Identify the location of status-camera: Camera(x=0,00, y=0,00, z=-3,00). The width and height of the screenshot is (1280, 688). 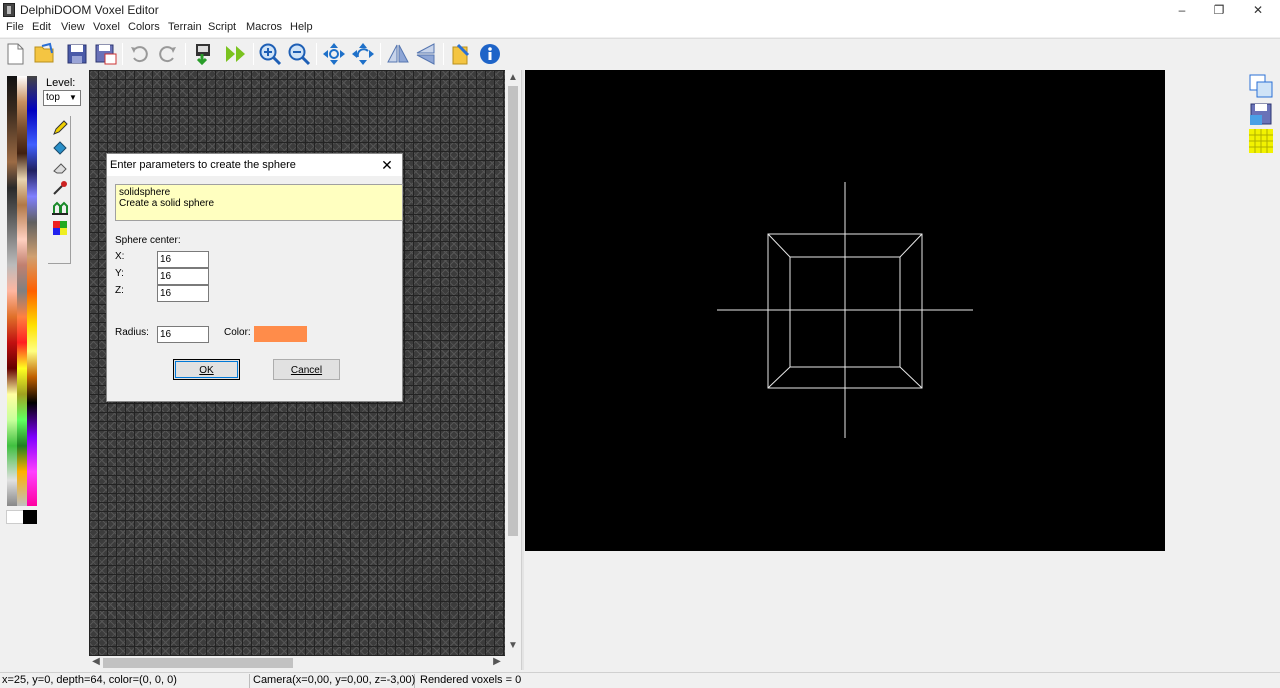
(334, 681).